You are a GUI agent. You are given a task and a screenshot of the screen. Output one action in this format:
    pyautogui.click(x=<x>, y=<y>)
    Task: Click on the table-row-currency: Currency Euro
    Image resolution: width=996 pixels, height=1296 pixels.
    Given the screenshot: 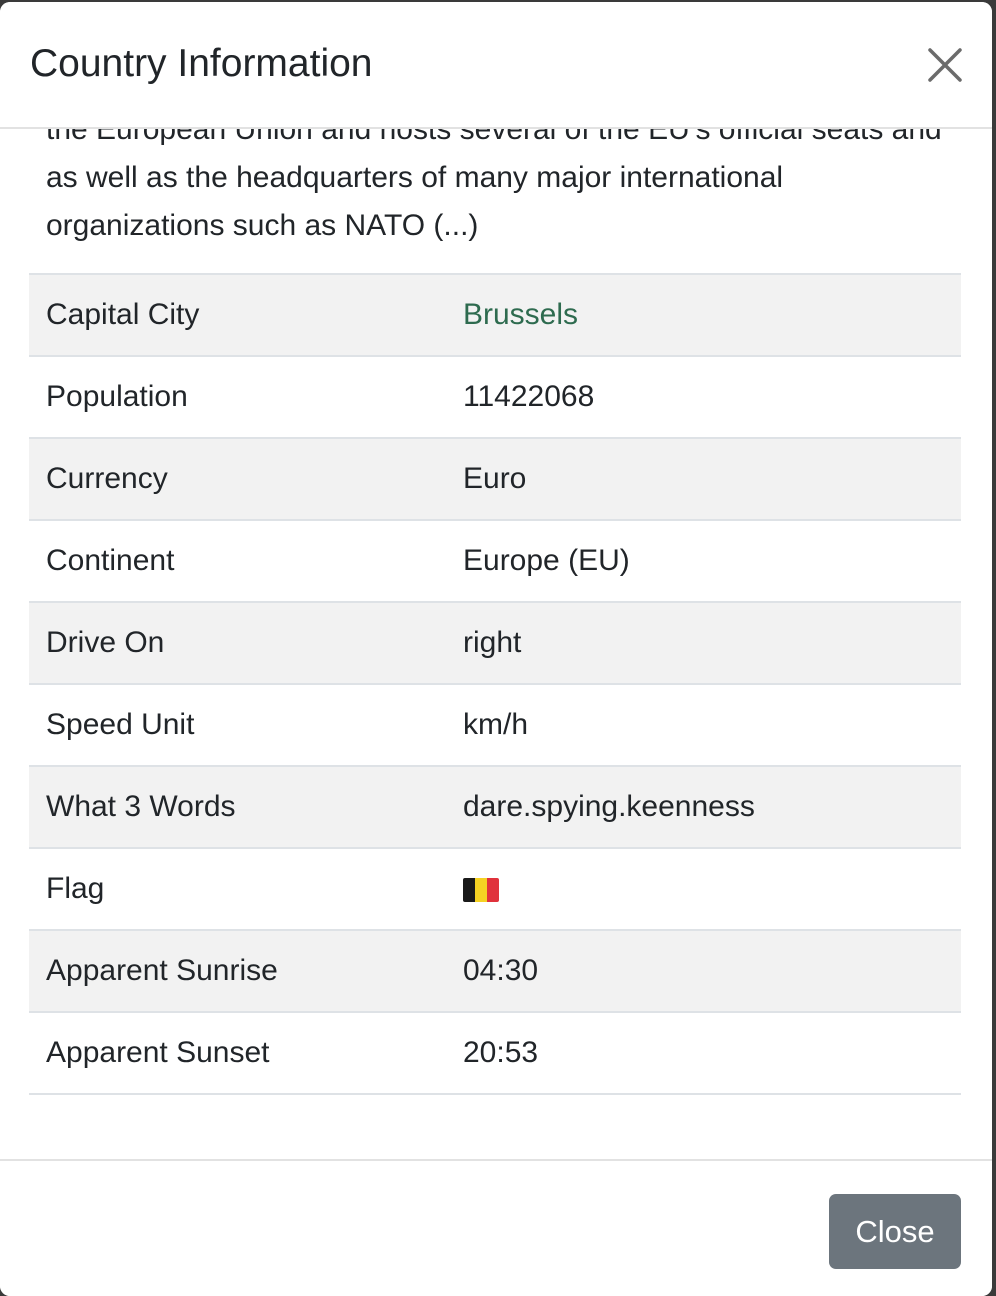 What is the action you would take?
    pyautogui.click(x=495, y=479)
    